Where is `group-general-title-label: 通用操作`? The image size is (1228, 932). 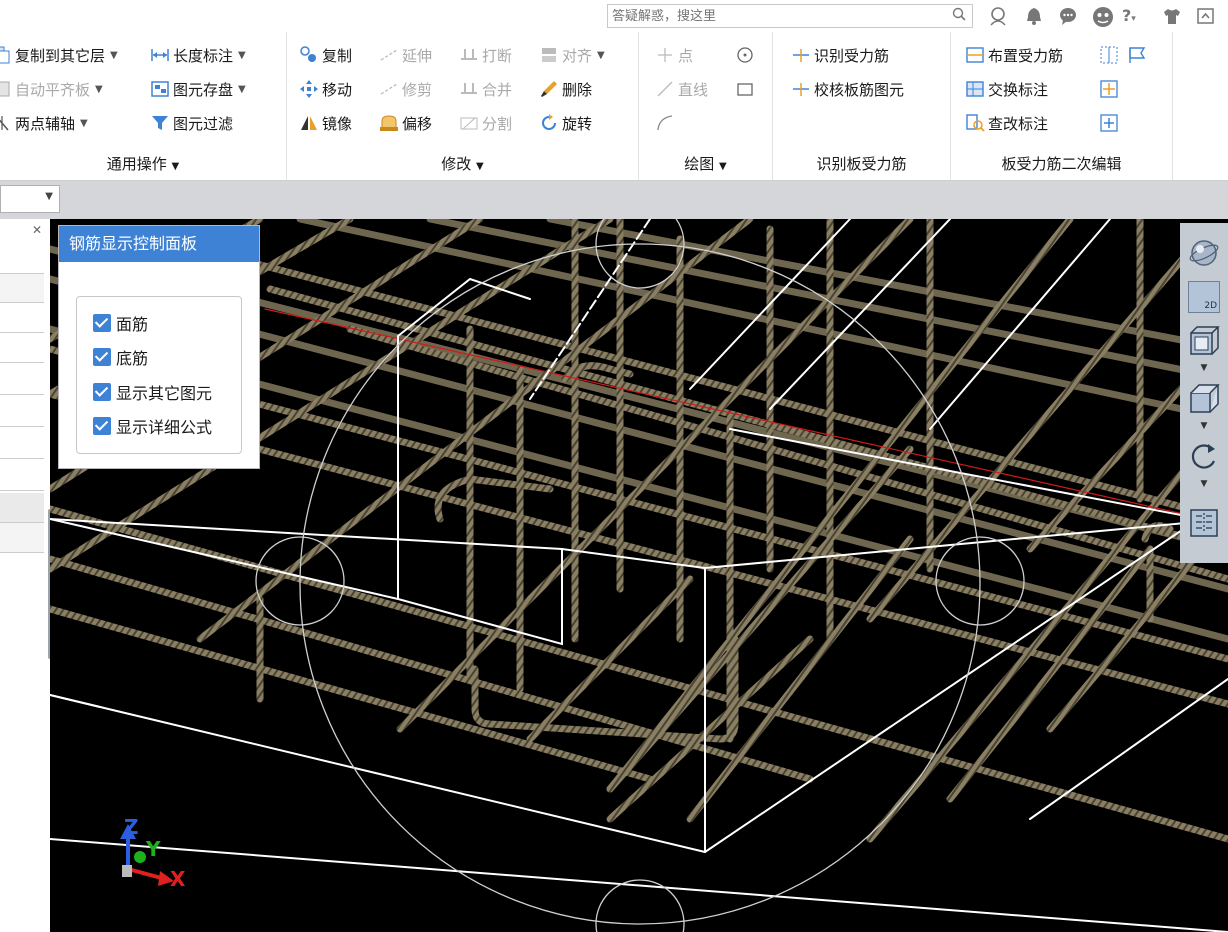 group-general-title-label: 通用操作 is located at coordinates (136, 164).